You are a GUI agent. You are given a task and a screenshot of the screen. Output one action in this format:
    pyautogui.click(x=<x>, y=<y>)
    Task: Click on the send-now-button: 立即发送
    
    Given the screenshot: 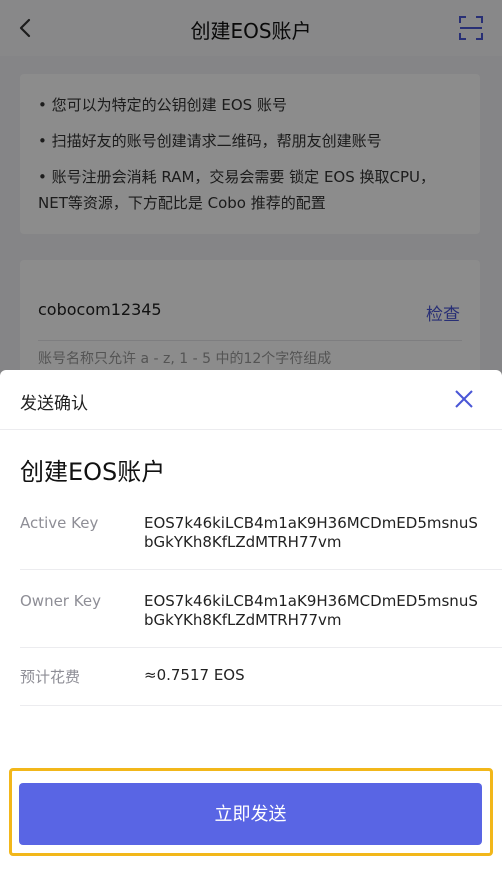 What is the action you would take?
    pyautogui.click(x=250, y=814)
    